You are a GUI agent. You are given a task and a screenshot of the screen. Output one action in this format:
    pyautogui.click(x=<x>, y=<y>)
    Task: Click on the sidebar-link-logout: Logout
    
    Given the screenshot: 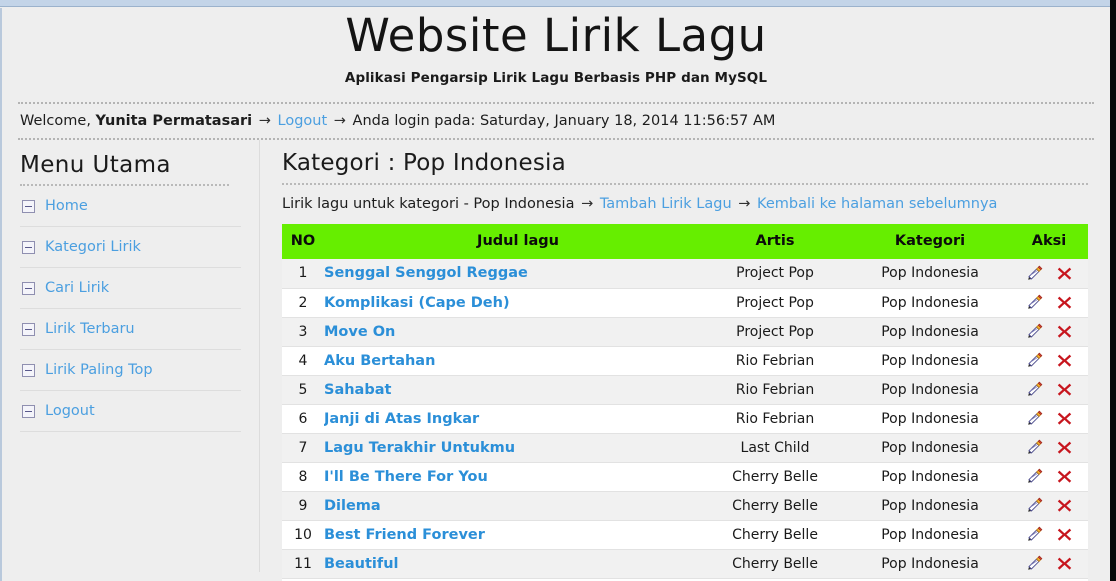 What is the action you would take?
    pyautogui.click(x=130, y=411)
    